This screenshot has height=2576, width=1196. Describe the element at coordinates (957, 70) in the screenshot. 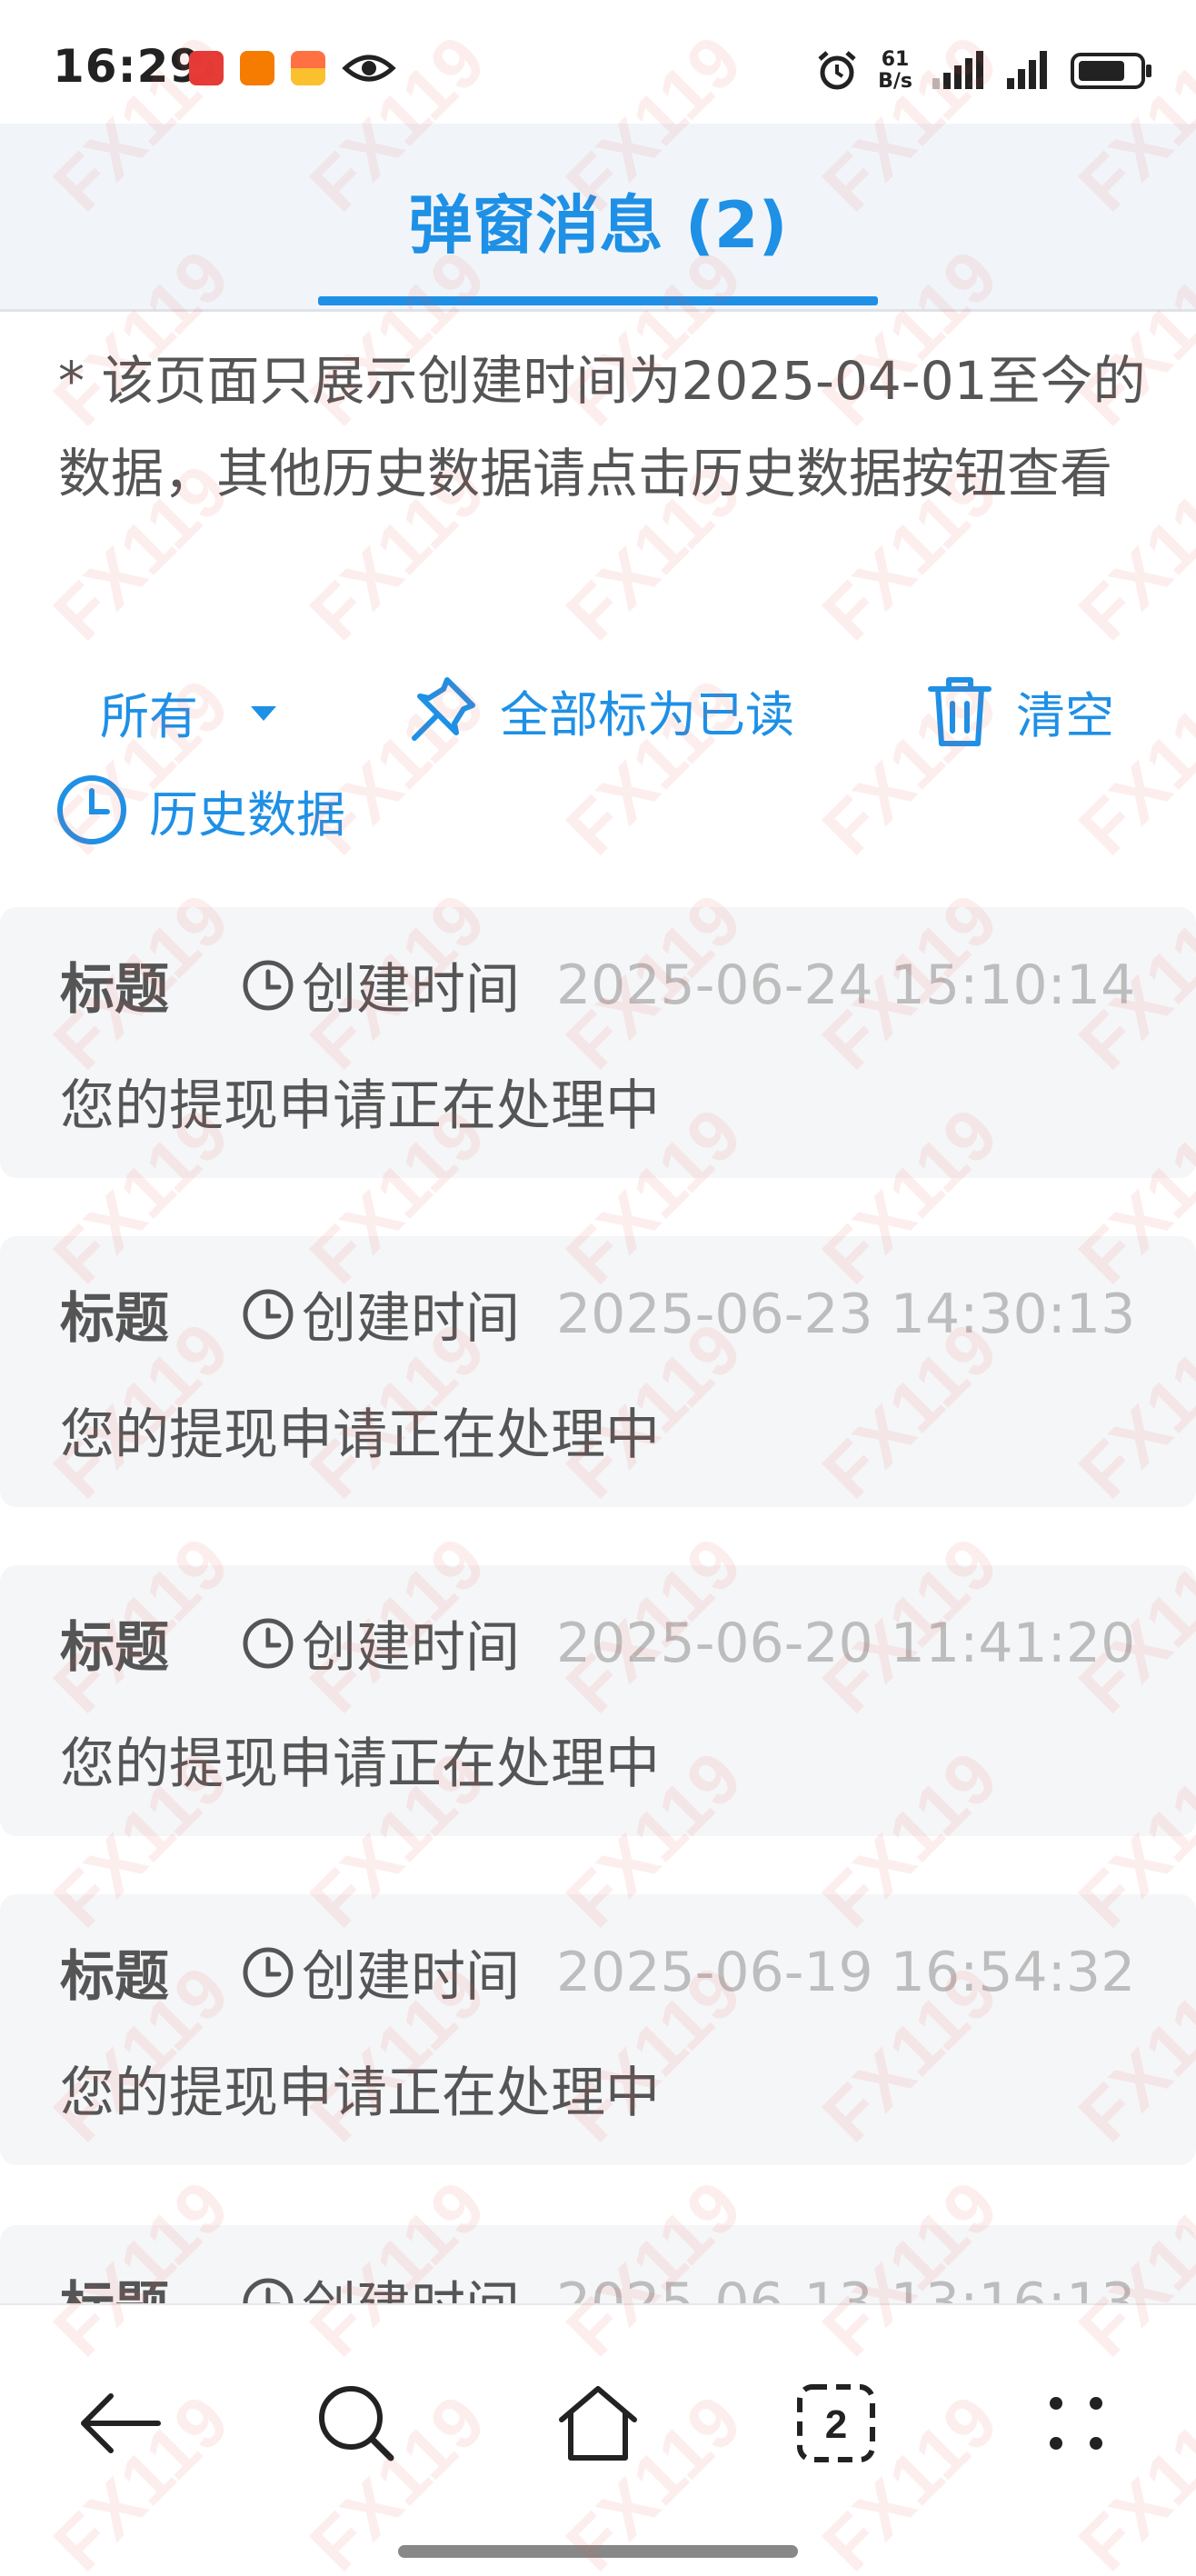

I see `signal-icon-sim1` at that location.